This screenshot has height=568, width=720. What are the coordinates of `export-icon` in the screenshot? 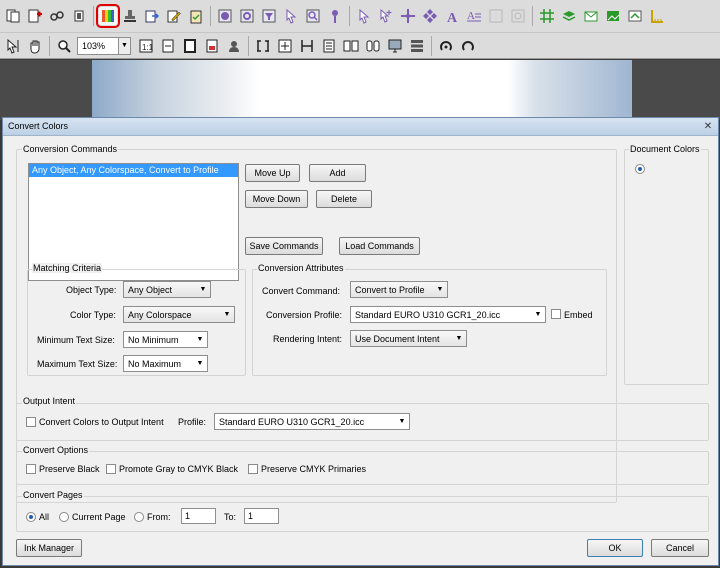 It's located at (152, 16).